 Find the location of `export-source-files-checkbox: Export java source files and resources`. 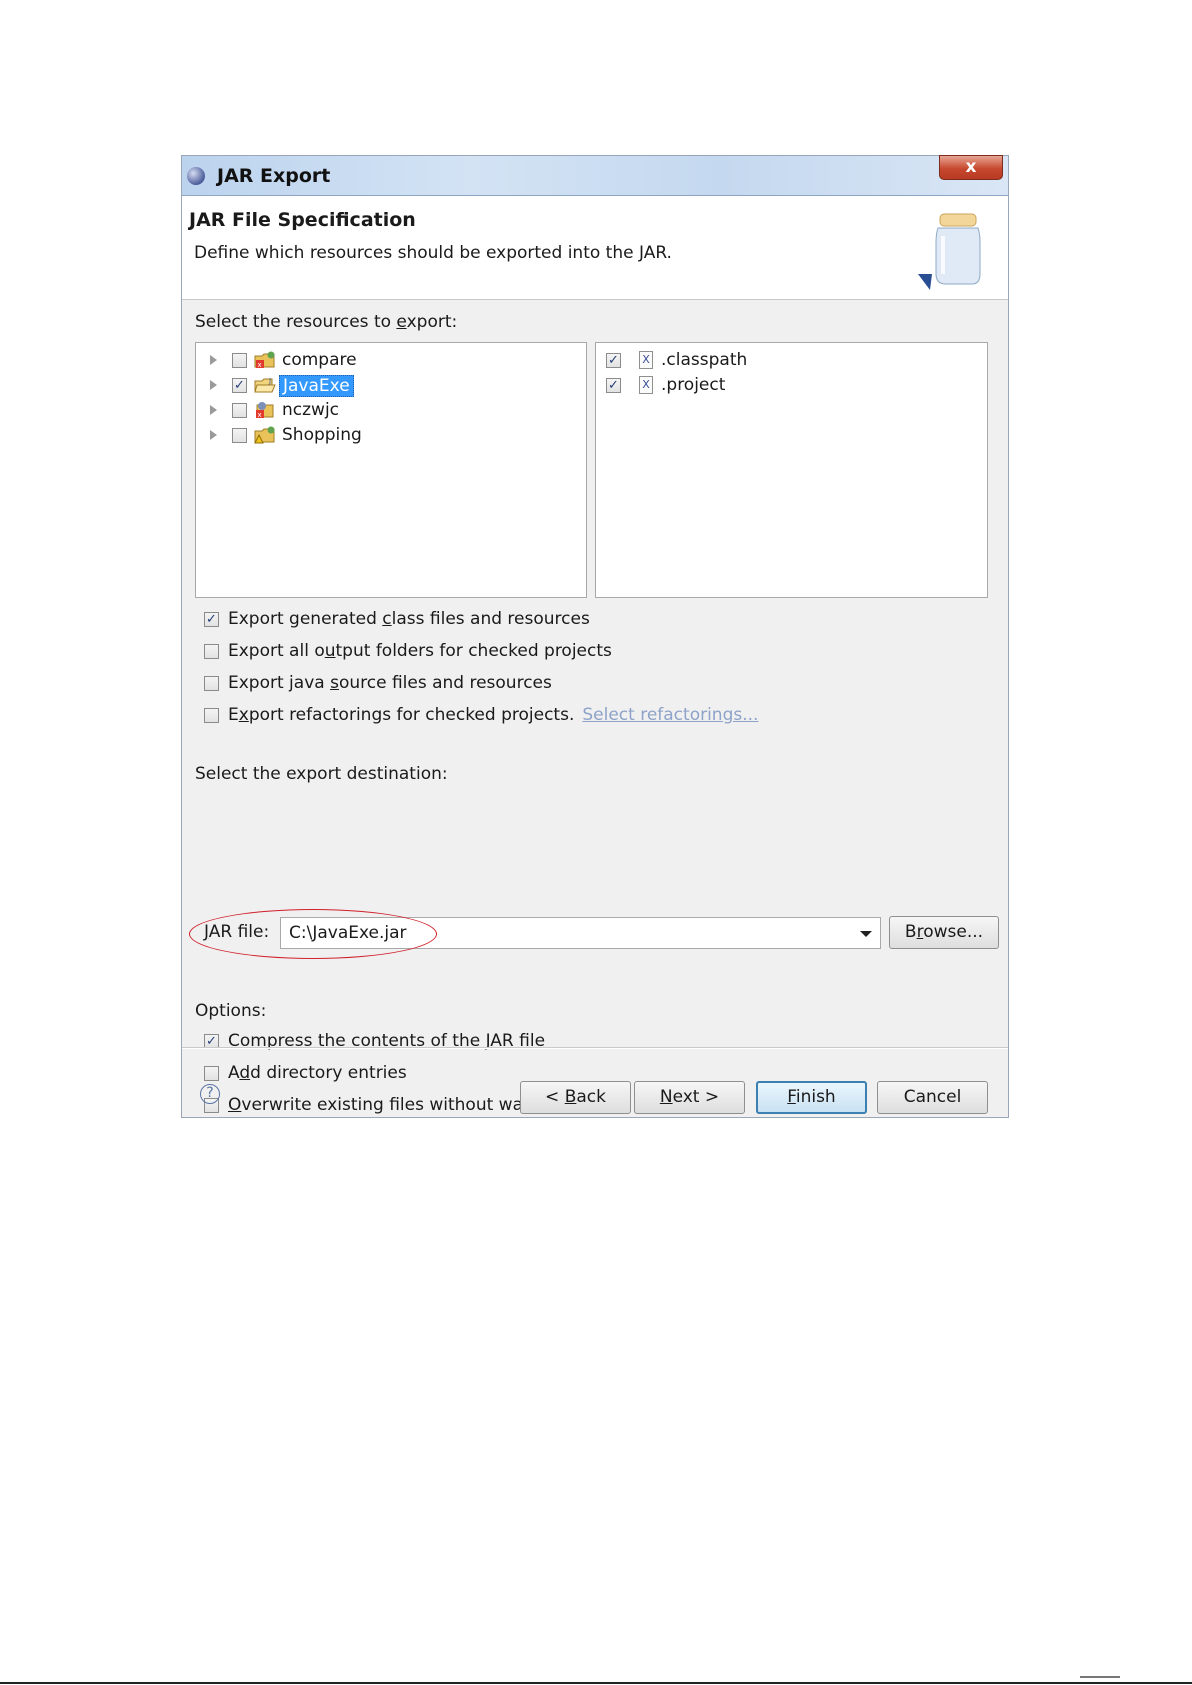

export-source-files-checkbox: Export java source files and resources is located at coordinates (554, 685).